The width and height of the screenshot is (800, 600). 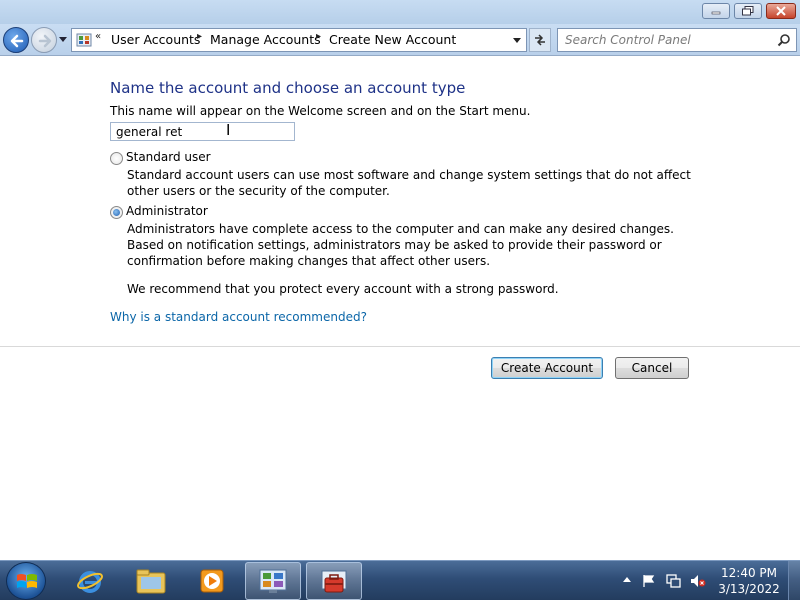 I want to click on back-button, so click(x=16, y=40).